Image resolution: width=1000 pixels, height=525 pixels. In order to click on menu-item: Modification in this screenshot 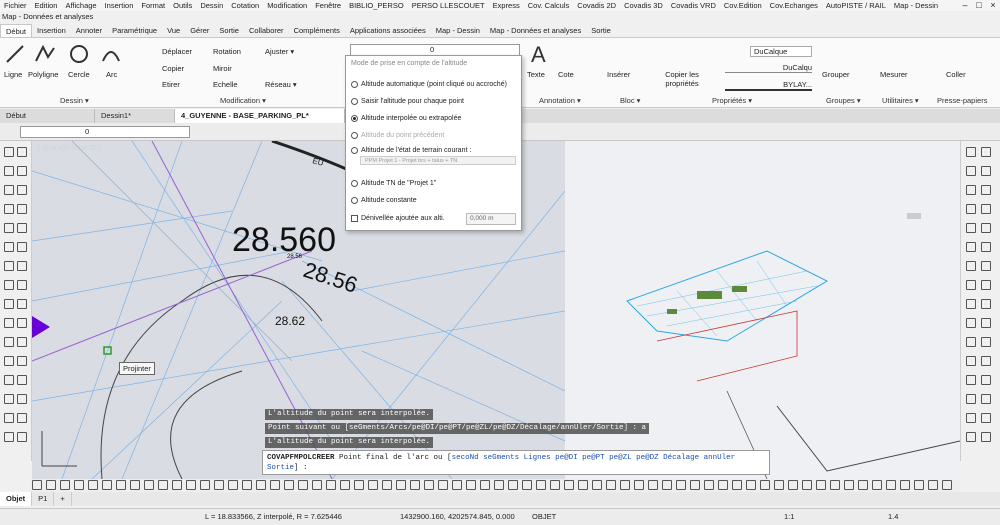, I will do `click(287, 5)`.